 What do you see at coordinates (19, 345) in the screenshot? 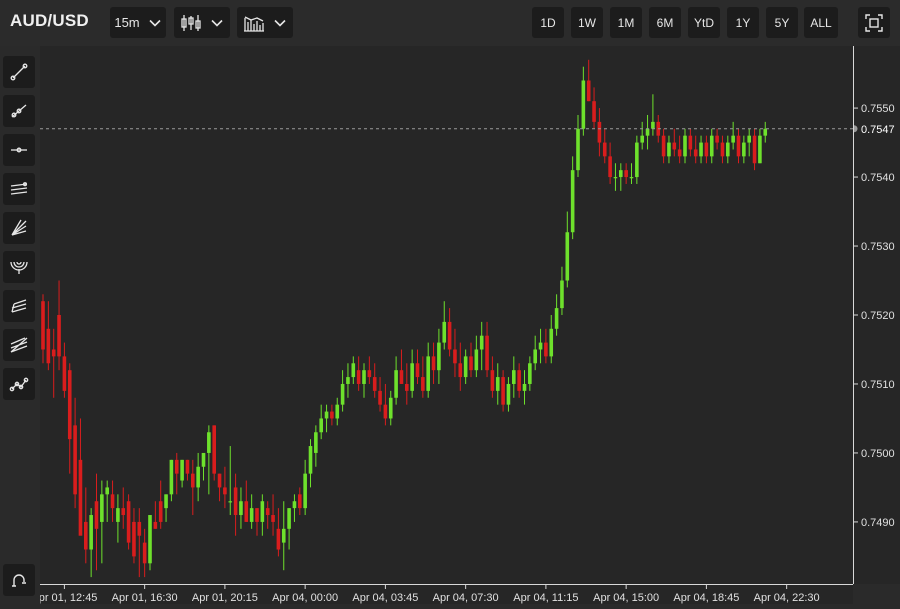
I see `tool-fibonacci` at bounding box center [19, 345].